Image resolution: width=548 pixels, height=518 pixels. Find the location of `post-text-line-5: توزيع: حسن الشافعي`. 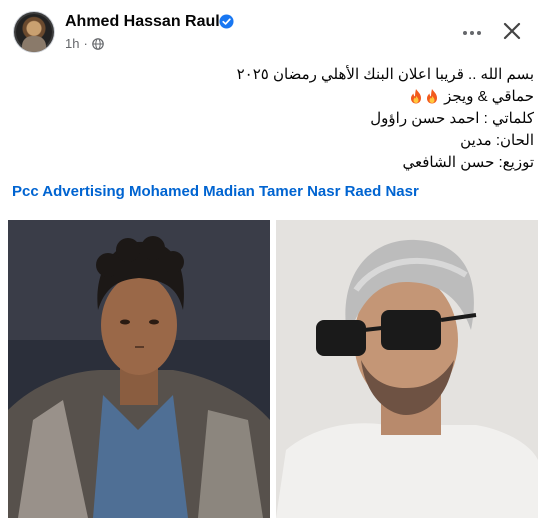

post-text-line-5: توزيع: حسن الشافعي is located at coordinates (468, 162).